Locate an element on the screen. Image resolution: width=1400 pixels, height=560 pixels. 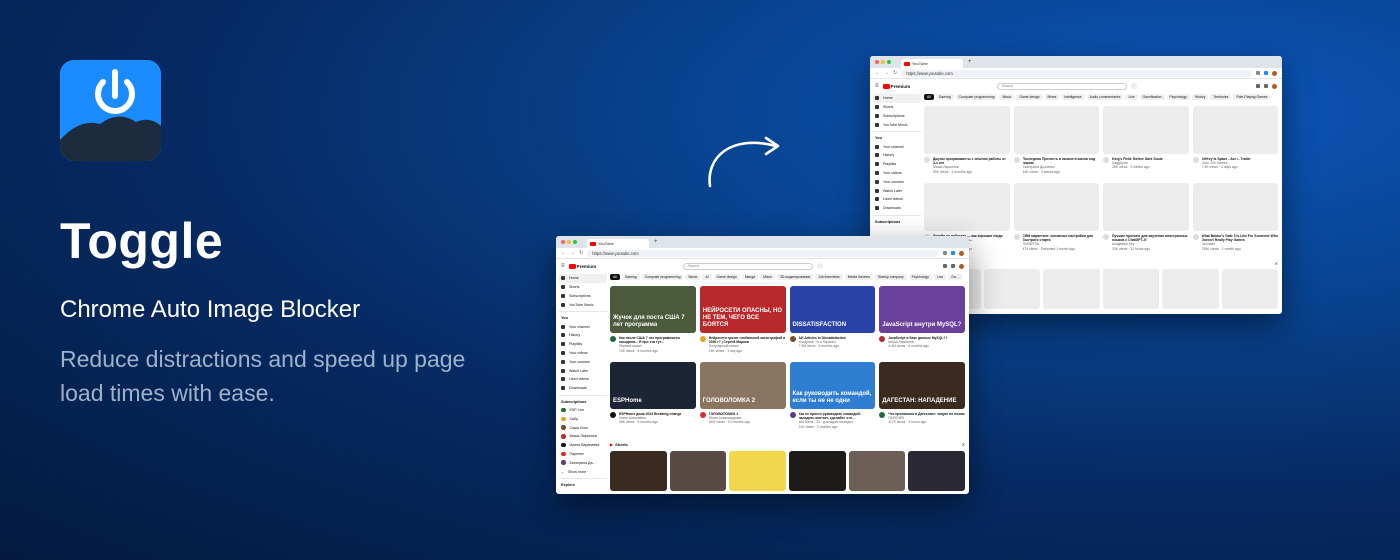
bell-icon is located at coordinates (953, 266).